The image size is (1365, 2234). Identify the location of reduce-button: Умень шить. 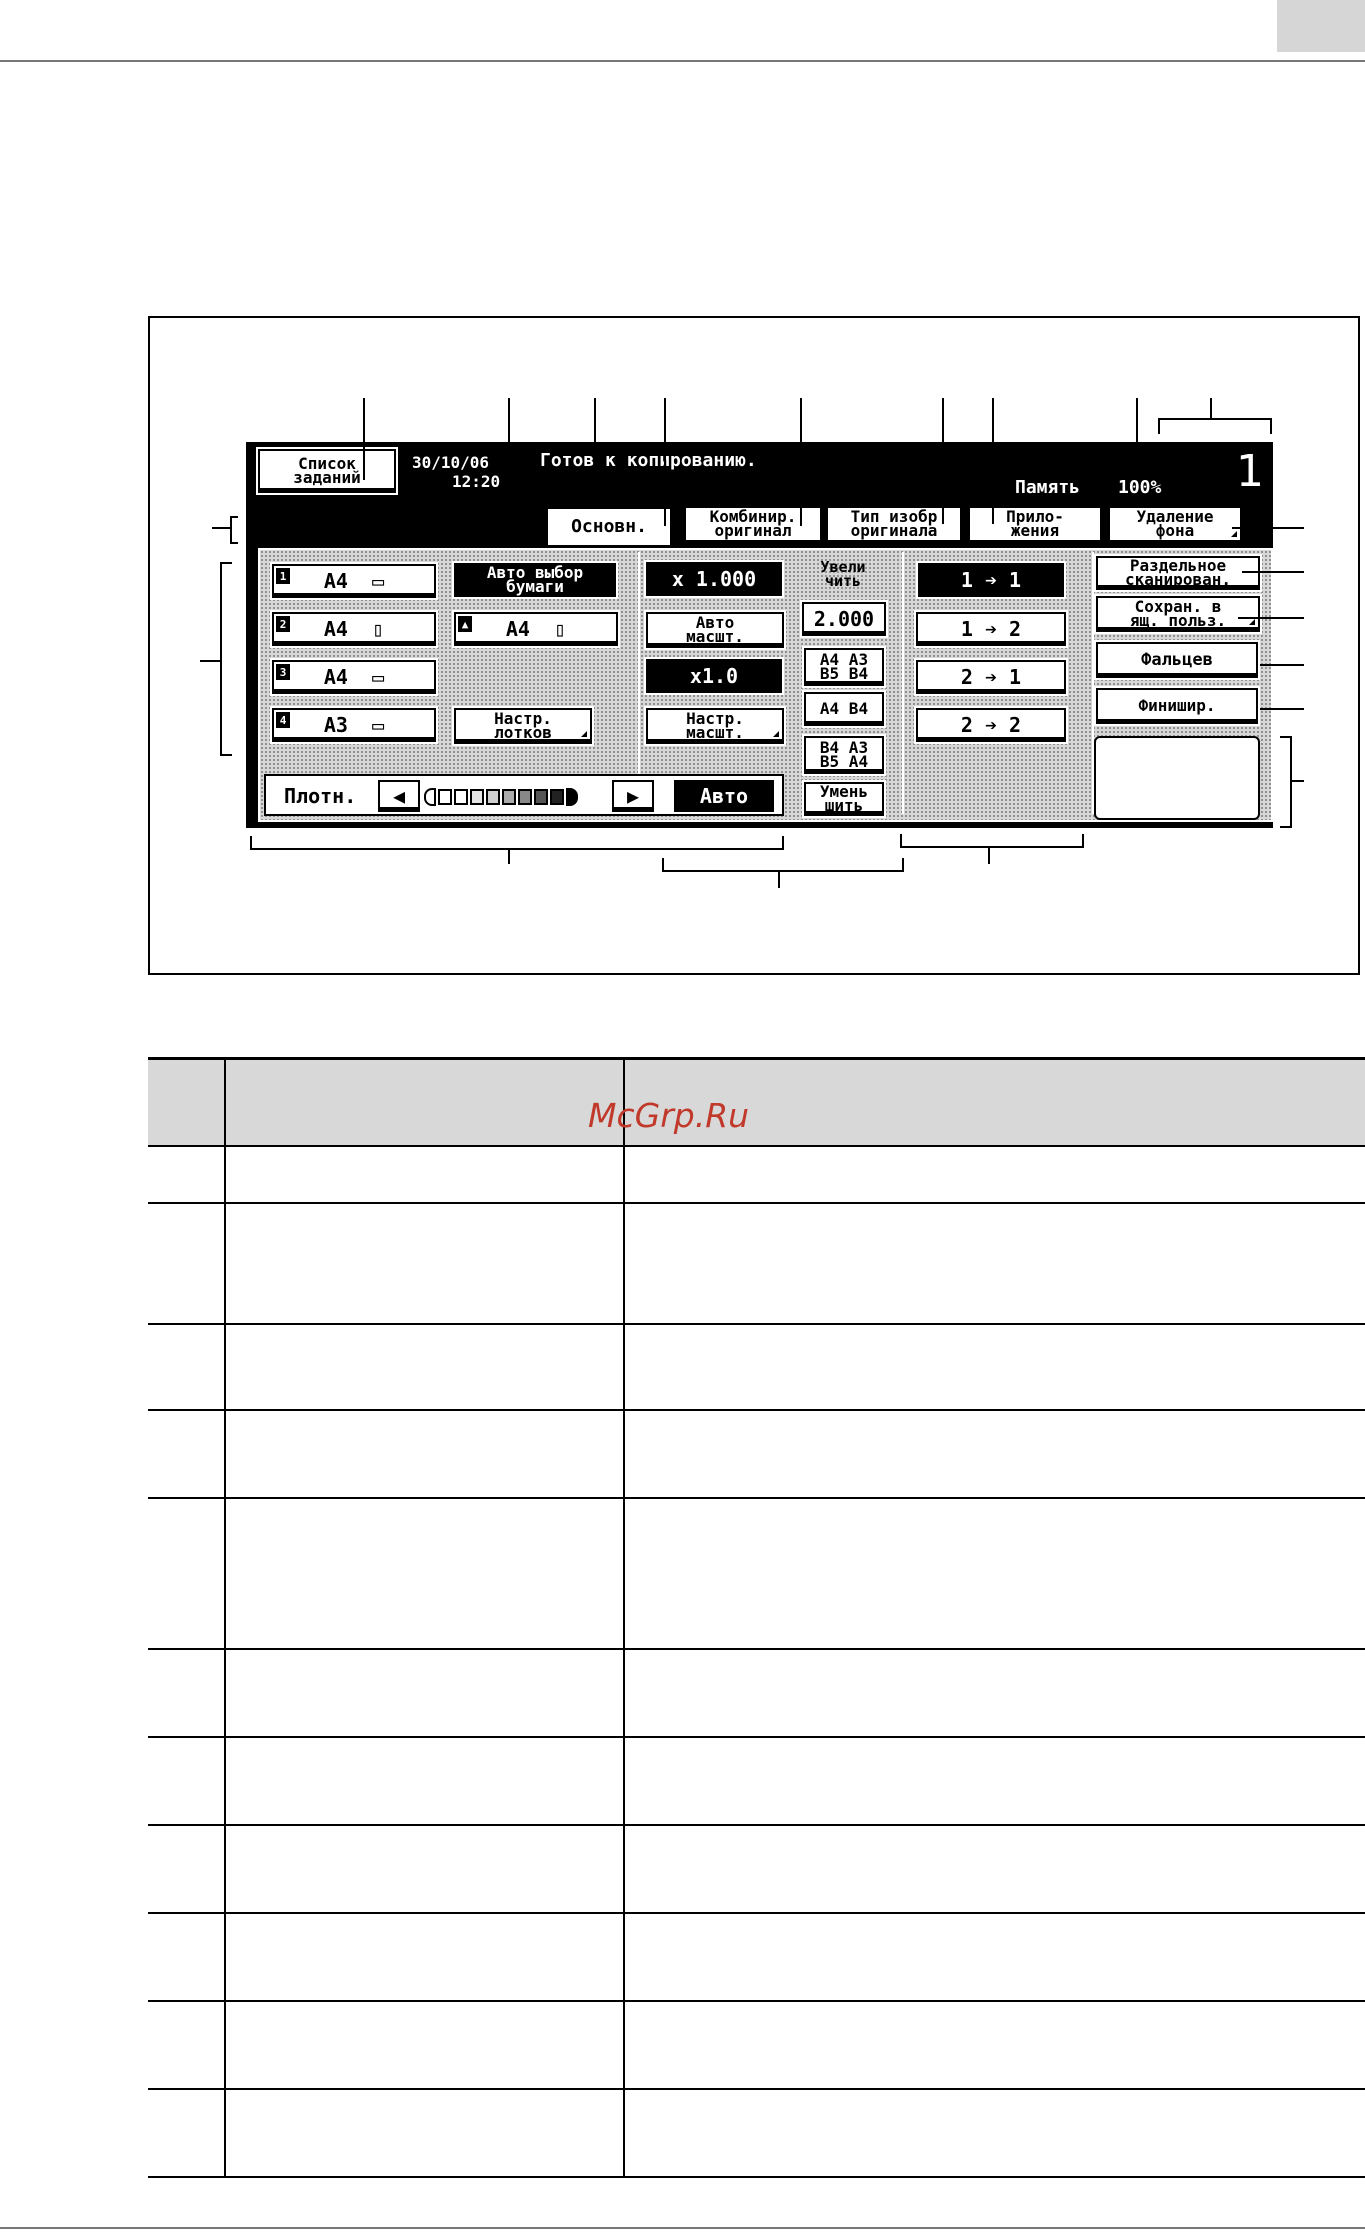
(844, 799).